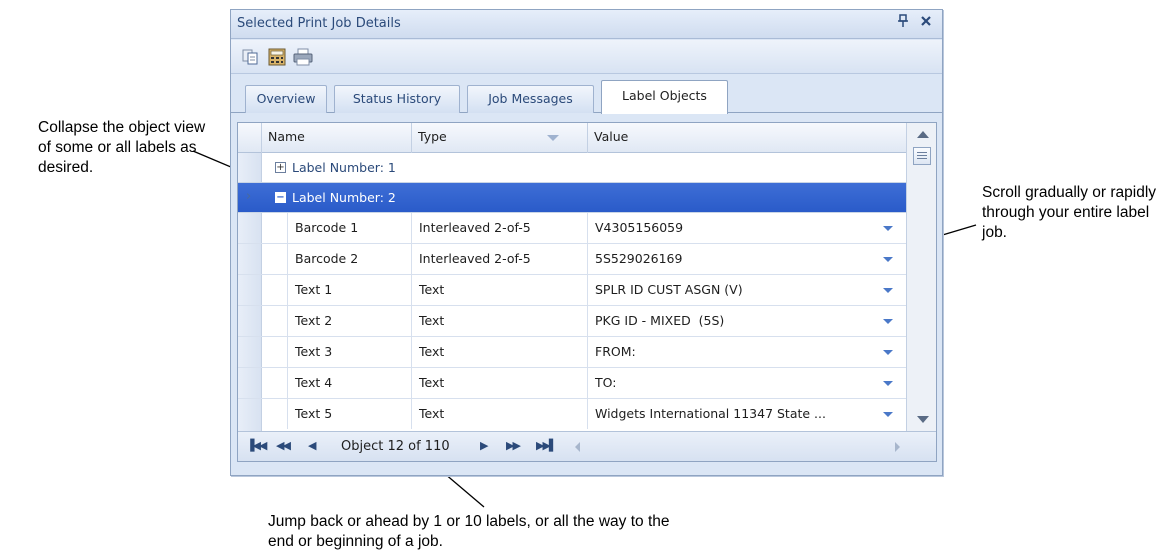 The width and height of the screenshot is (1163, 560). I want to click on cell-value: PKG ID - MIXED (5S), so click(732, 321).